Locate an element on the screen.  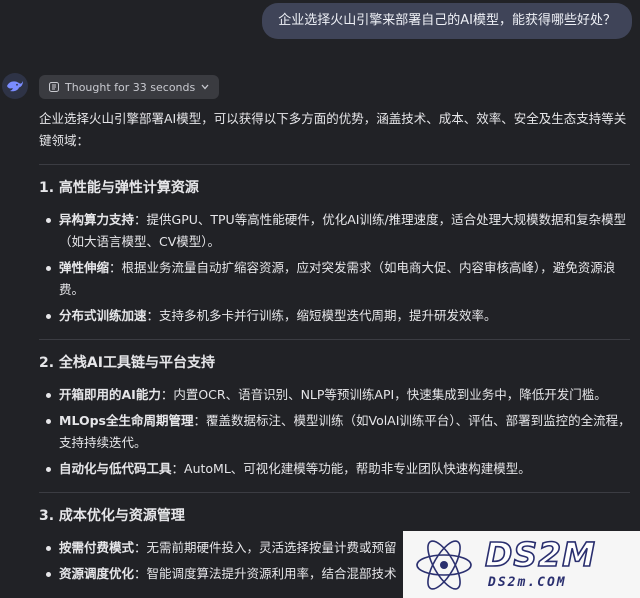
user-message-bubble: 企业选择火山引擎来部署自己的AI模型，能获得哪些好处？ is located at coordinates (447, 21).